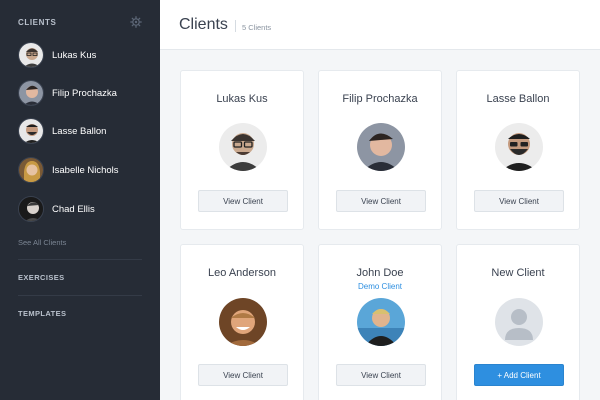  I want to click on client-card: John Doe Demo Client View Client, so click(380, 322).